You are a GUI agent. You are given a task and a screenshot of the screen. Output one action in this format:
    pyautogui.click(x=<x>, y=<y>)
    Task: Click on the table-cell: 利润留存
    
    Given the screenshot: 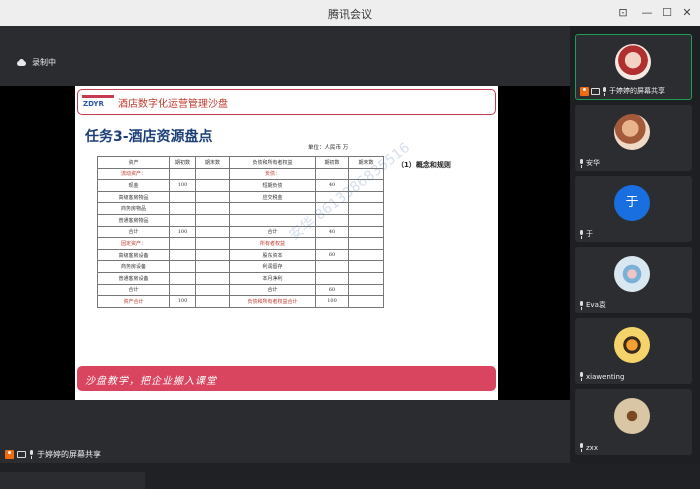 What is the action you would take?
    pyautogui.click(x=272, y=266)
    